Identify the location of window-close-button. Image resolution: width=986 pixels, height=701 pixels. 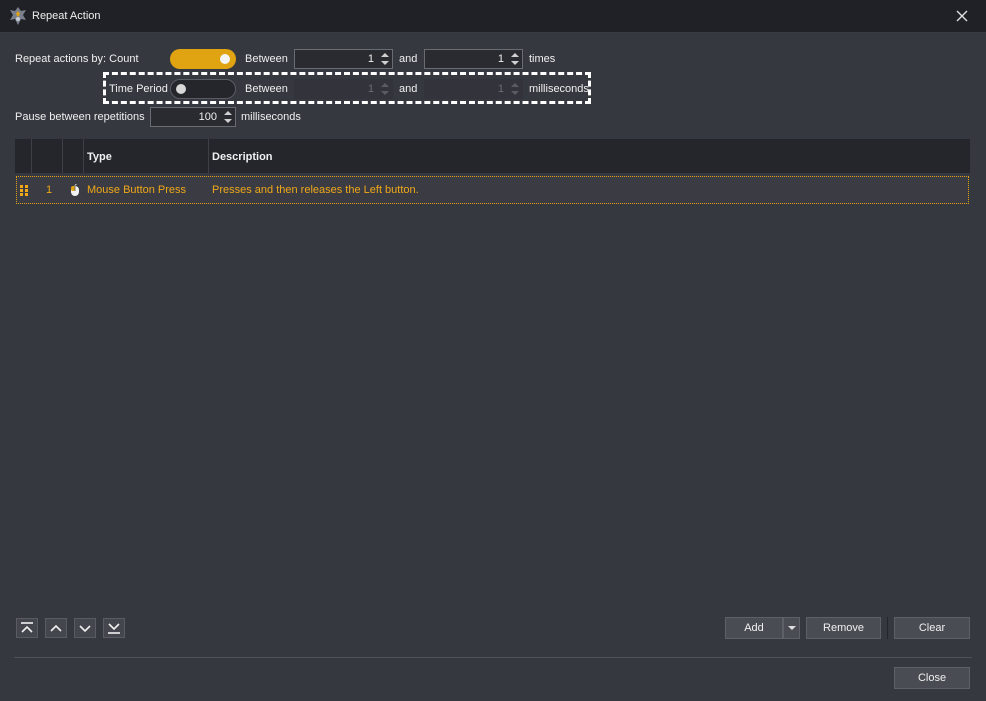
(962, 16).